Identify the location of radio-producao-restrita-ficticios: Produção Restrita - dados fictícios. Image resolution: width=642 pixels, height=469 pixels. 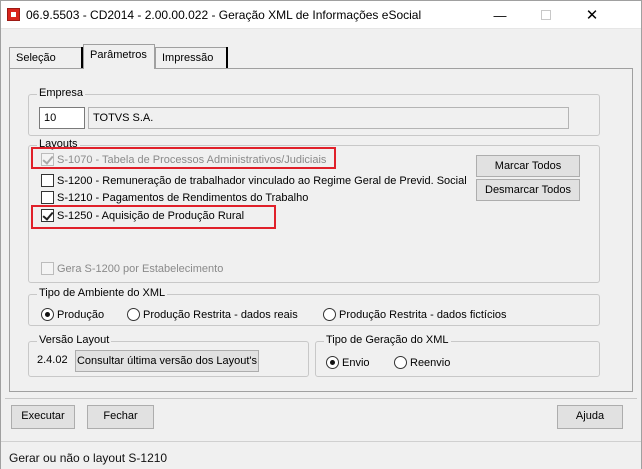
(415, 314).